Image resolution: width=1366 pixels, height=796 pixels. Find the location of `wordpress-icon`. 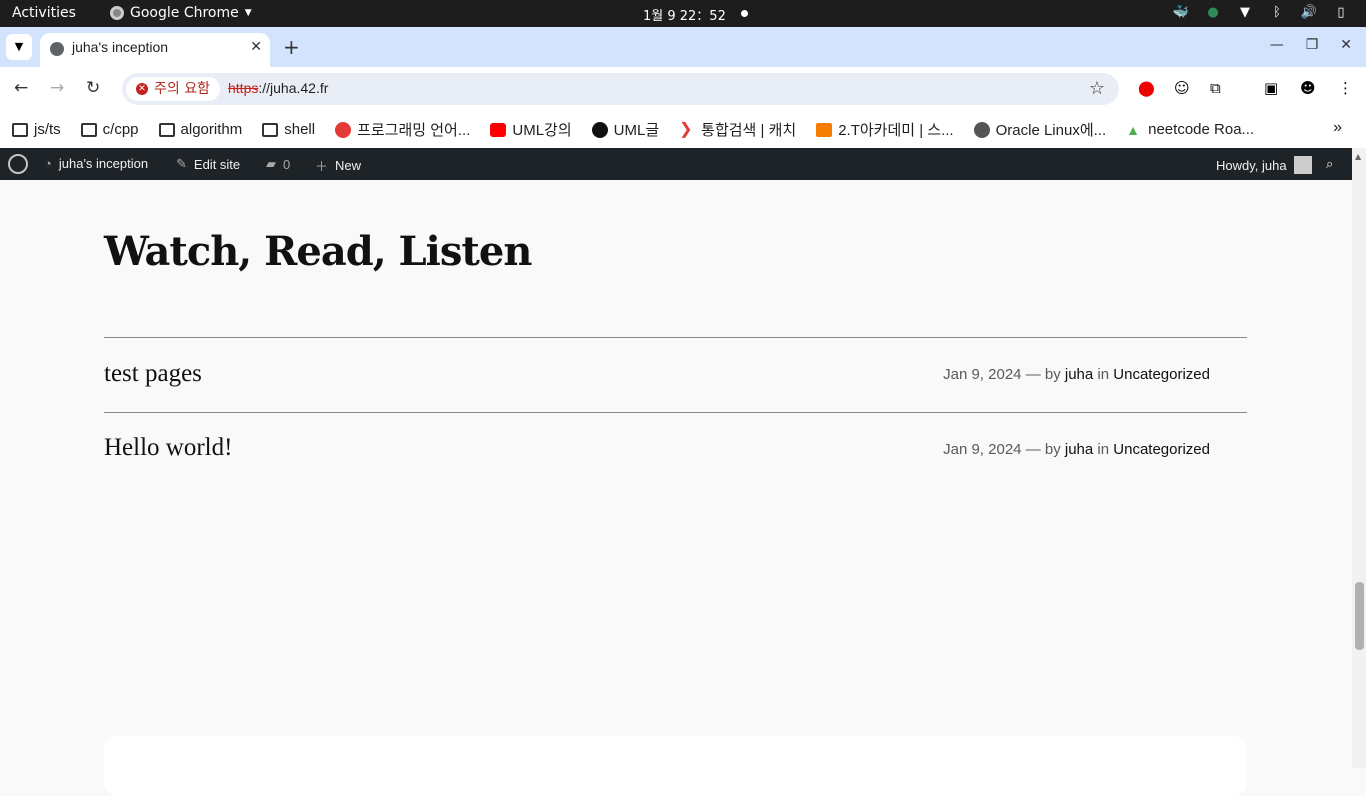

wordpress-icon is located at coordinates (18, 164).